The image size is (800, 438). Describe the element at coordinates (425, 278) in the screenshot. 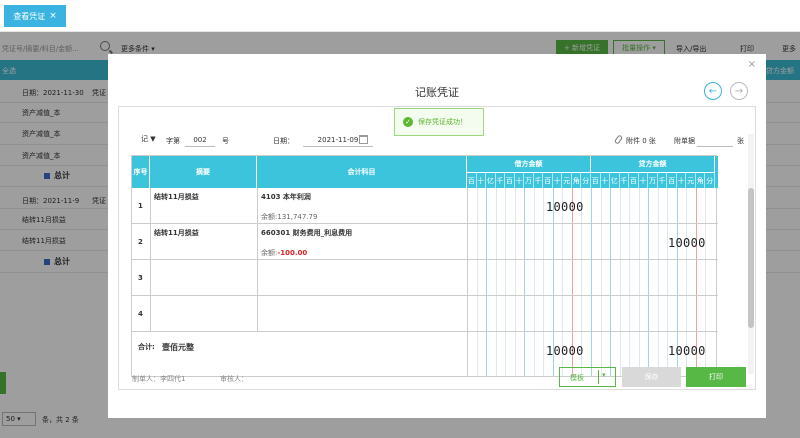

I see `table-row: 3` at that location.